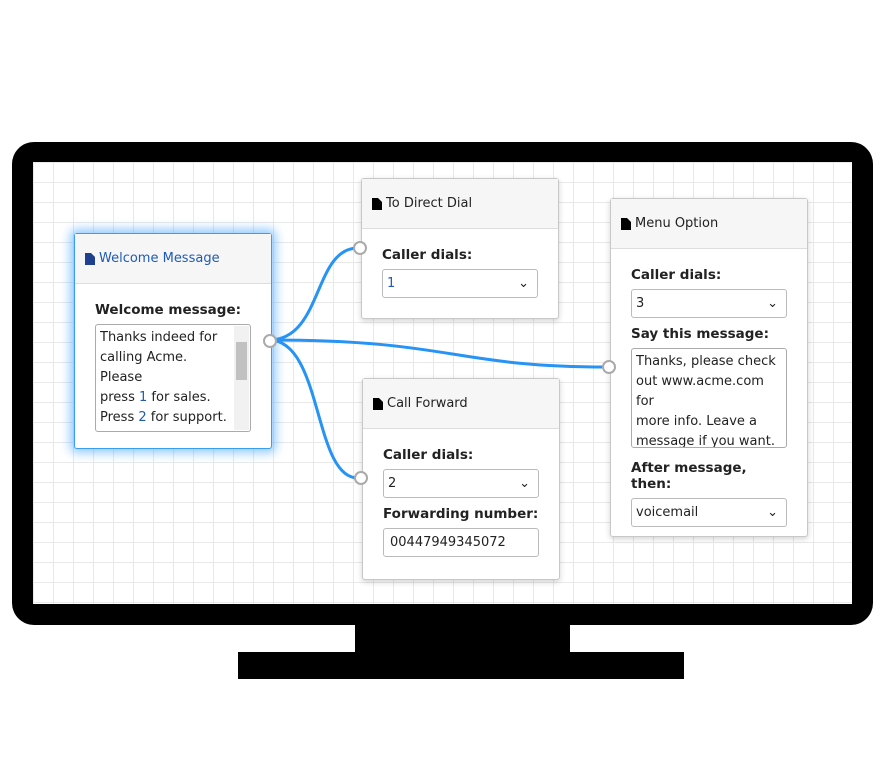 This screenshot has width=886, height=768. What do you see at coordinates (696, 421) in the screenshot?
I see `text-line: more info. Leave a` at bounding box center [696, 421].